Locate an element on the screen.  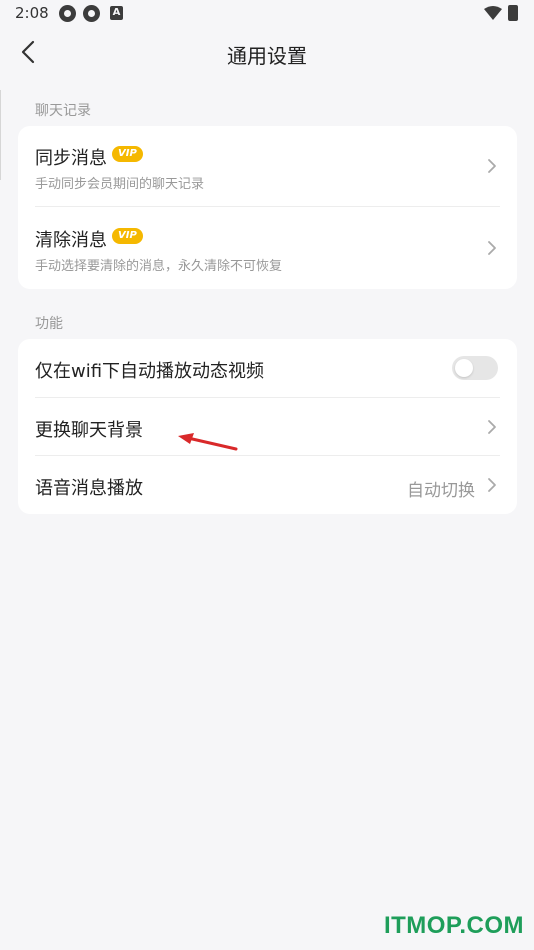
edge-line is located at coordinates (0, 135).